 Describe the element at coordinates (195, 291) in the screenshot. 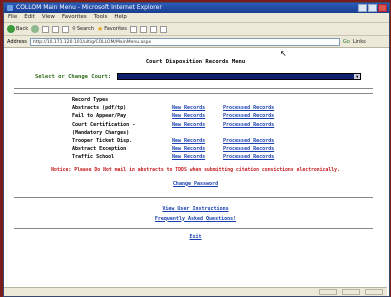

I see `status-bar` at that location.